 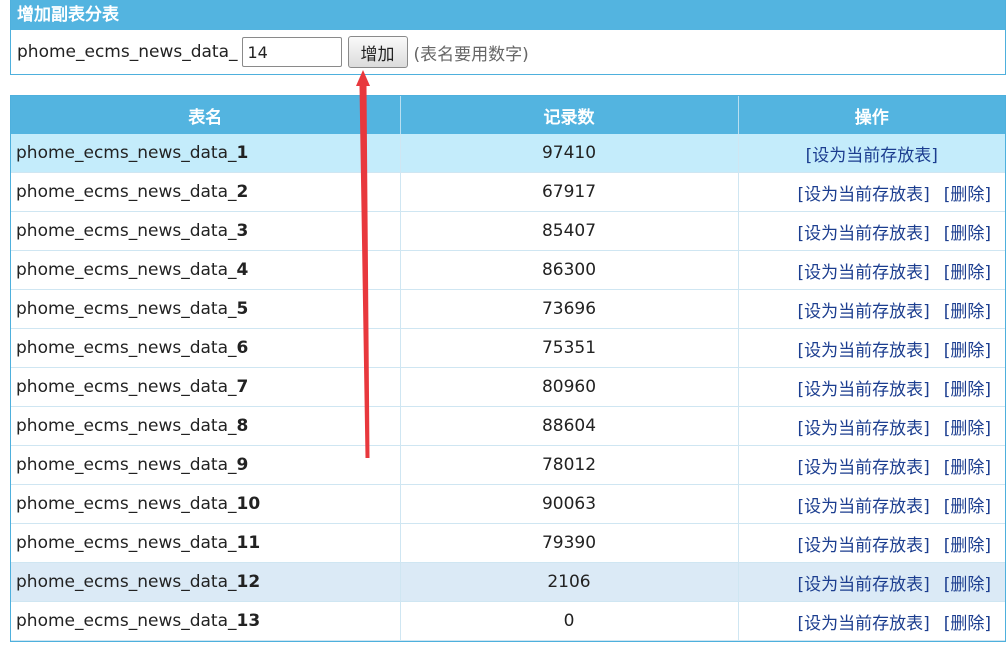 I want to click on table-name-cell: phome_ecms_news_data_5, so click(x=206, y=309).